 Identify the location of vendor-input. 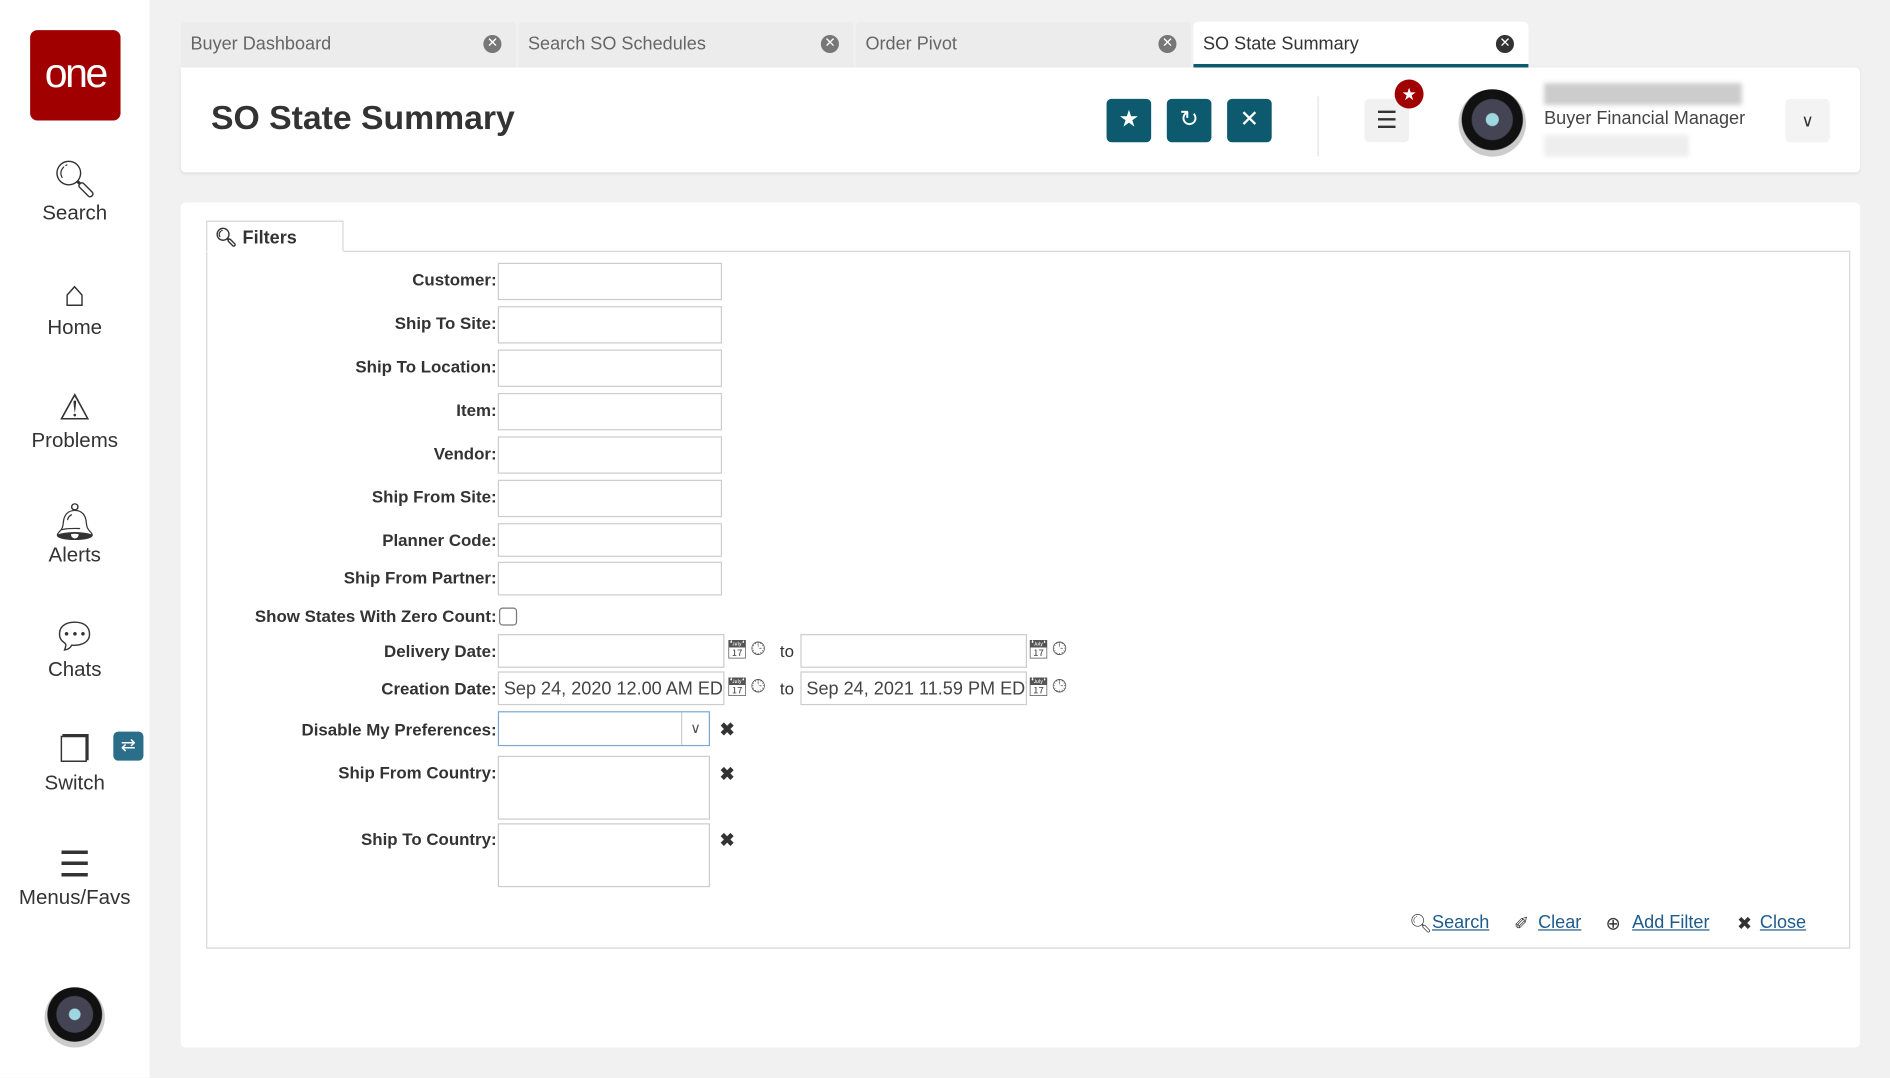
(610, 455).